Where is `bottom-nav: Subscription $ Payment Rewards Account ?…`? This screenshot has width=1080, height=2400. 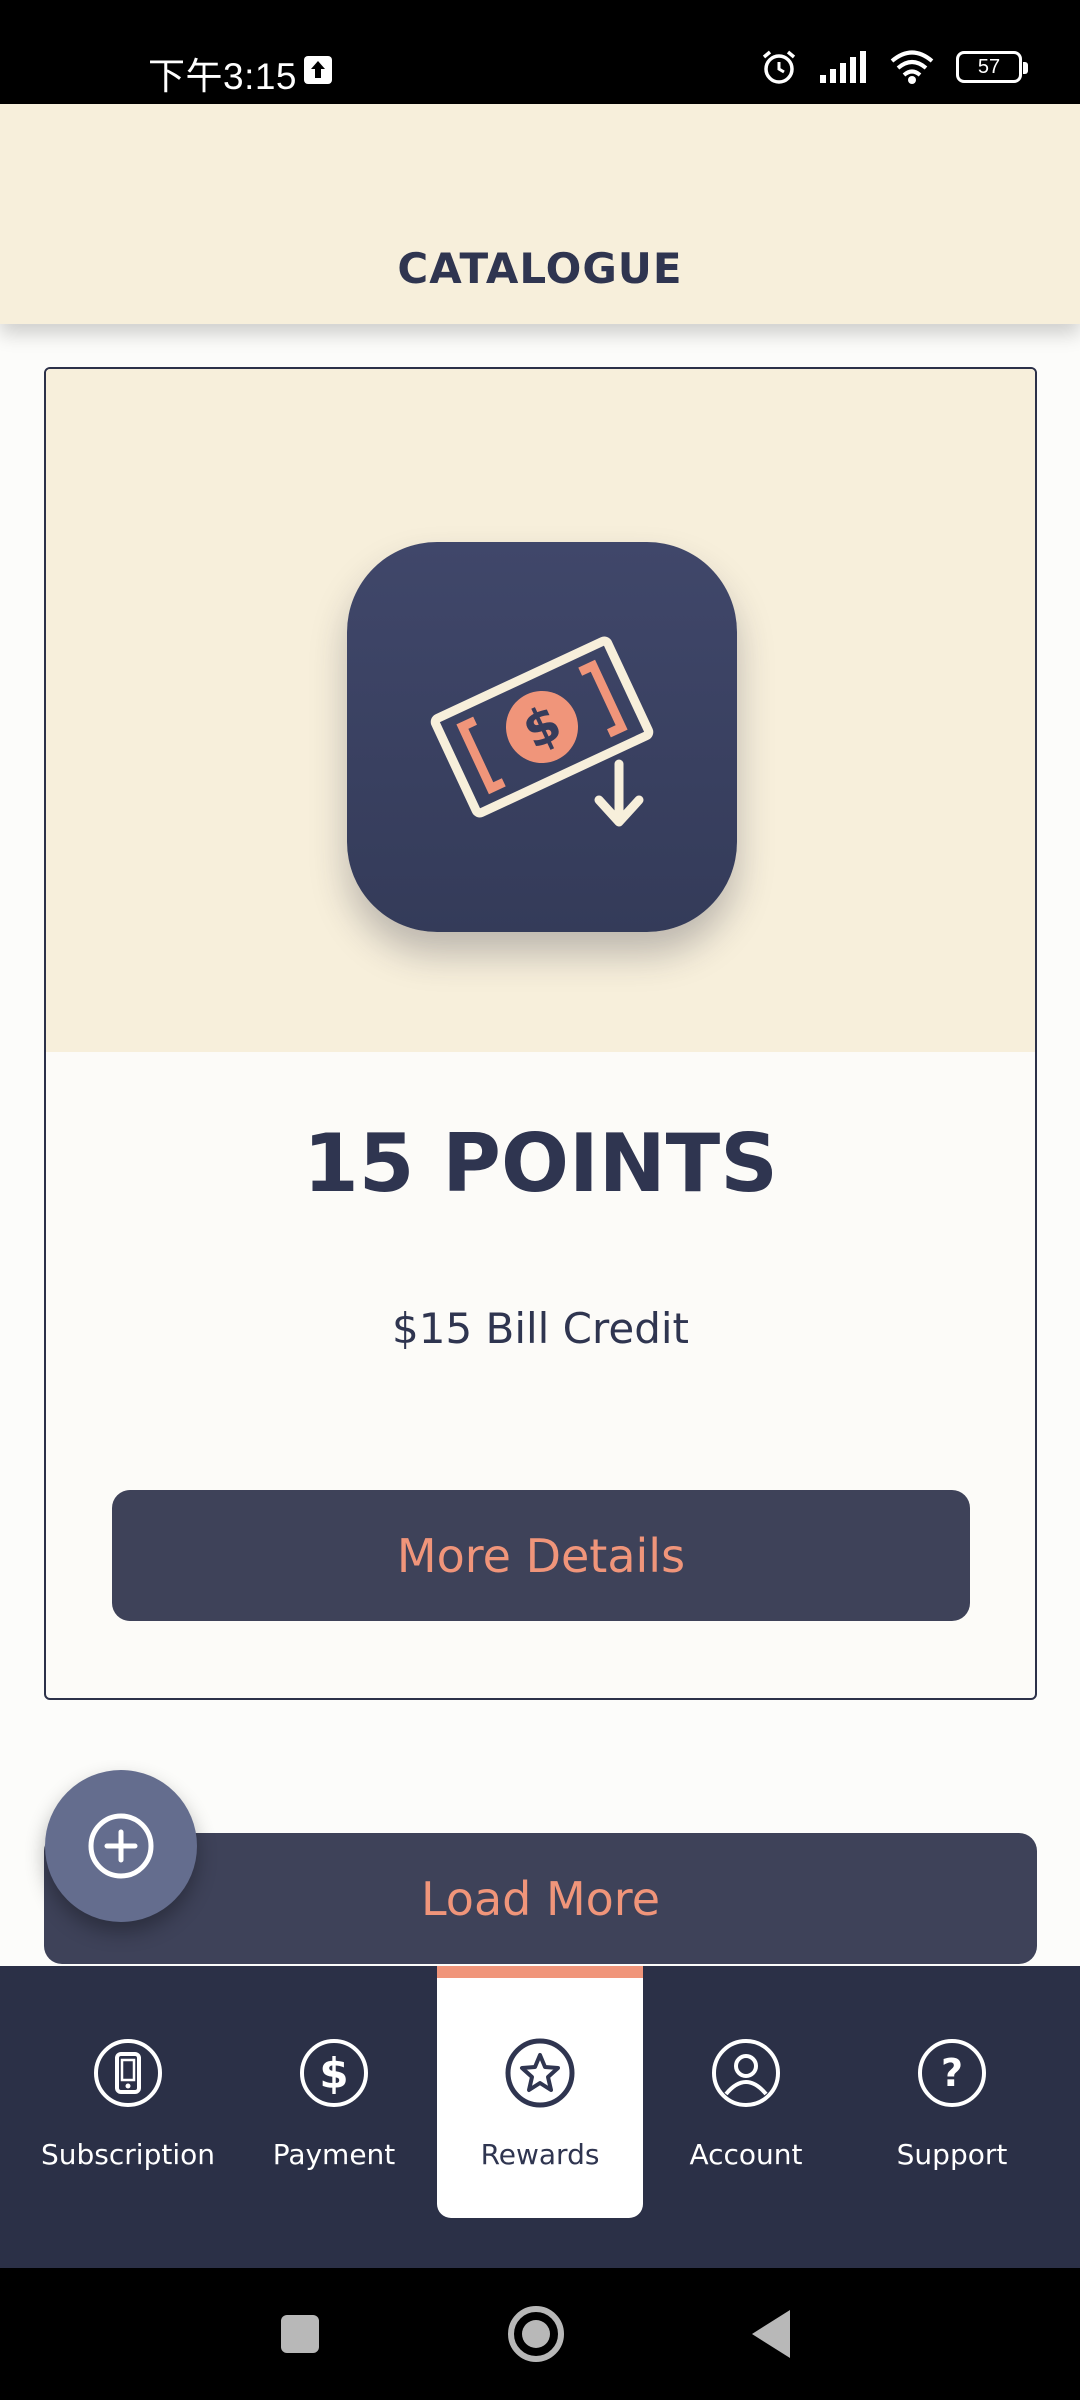 bottom-nav: Subscription $ Payment Rewards Account ?… is located at coordinates (540, 2117).